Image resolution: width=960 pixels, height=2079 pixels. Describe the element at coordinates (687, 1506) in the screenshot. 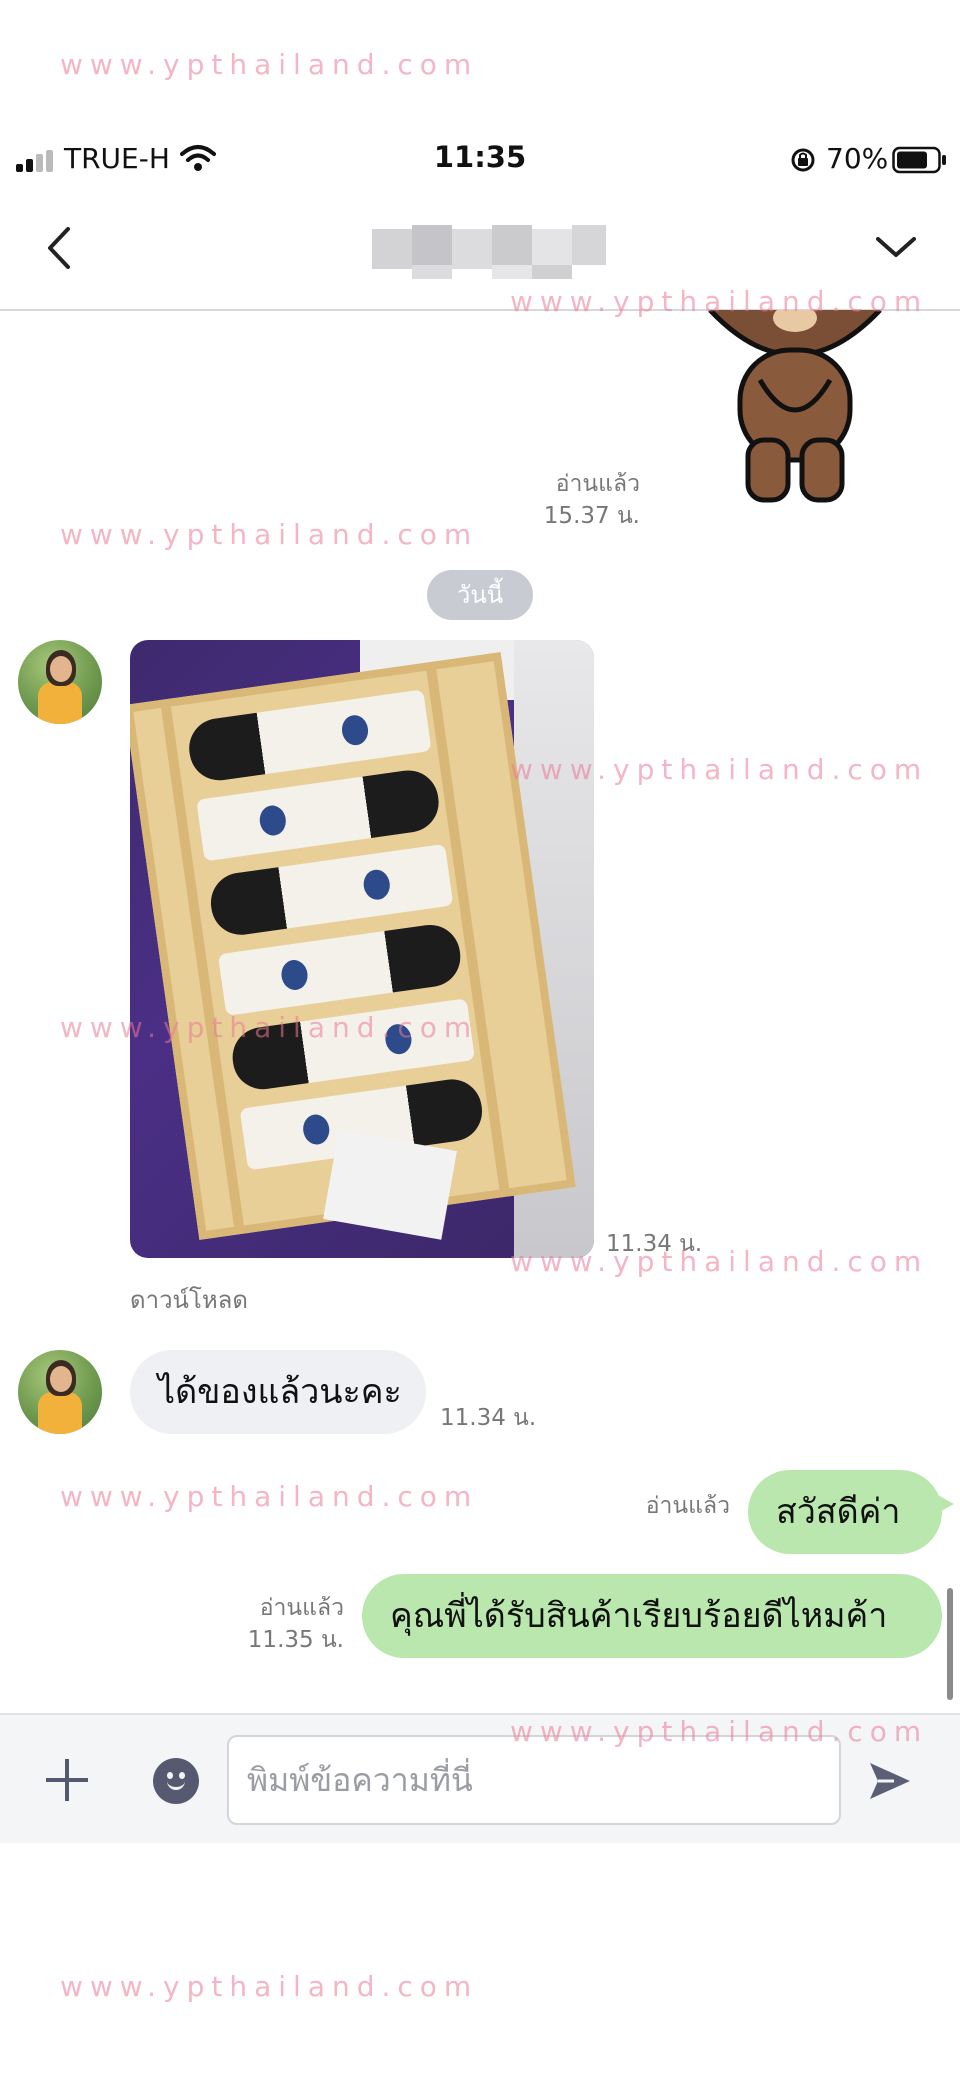

I see `outgoing-read-receipt: อ่านแล้ว` at that location.